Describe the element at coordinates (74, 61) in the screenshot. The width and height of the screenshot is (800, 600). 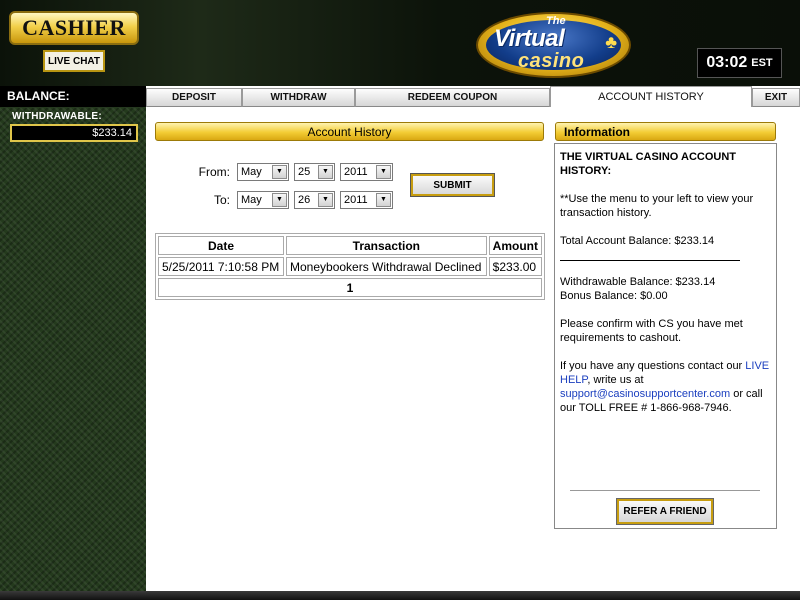
I see `live-chat-button: LIVE CHAT` at that location.